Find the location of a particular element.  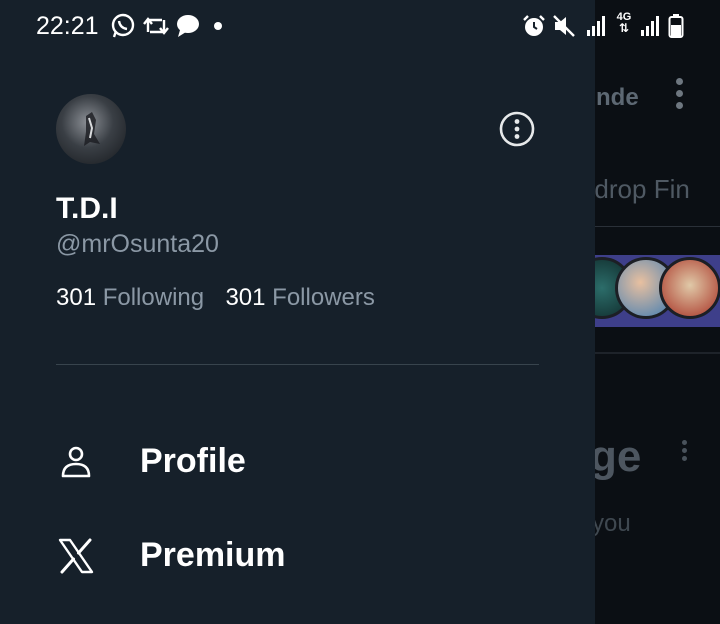

follow-stats: 301 Following 301 Followers is located at coordinates (215, 298).